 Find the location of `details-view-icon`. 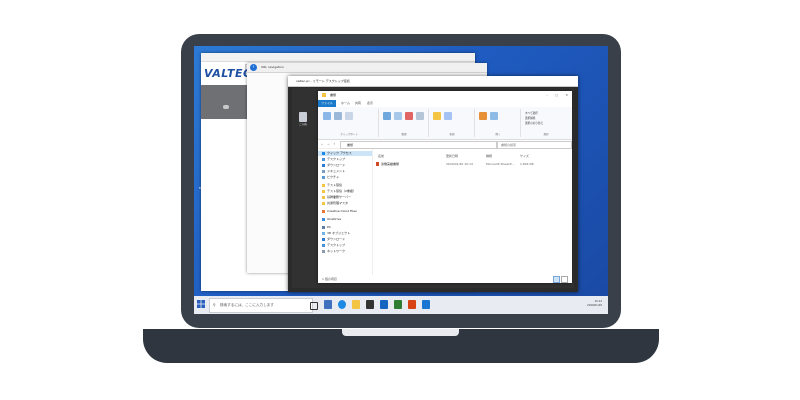

details-view-icon is located at coordinates (556, 279).